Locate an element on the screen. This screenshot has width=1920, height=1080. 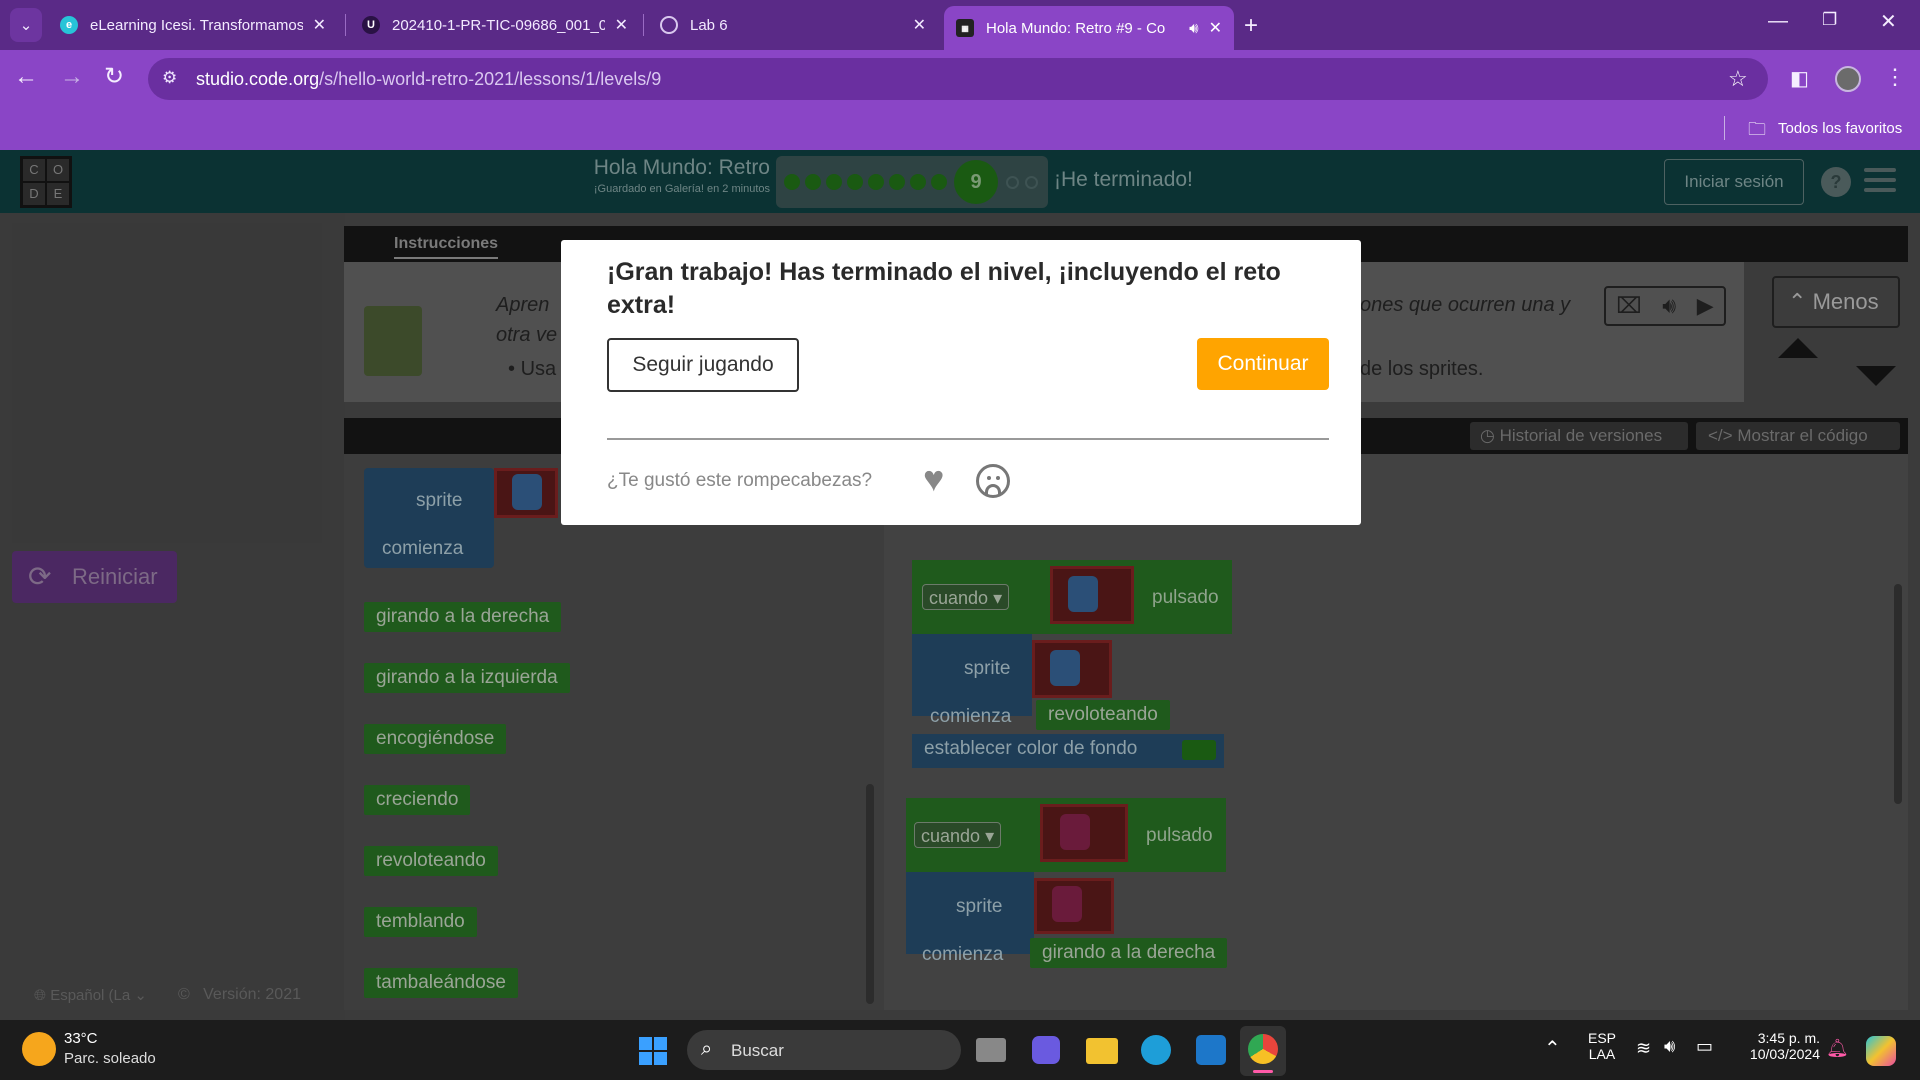
reload-icon: ↻ is located at coordinates (114, 76).